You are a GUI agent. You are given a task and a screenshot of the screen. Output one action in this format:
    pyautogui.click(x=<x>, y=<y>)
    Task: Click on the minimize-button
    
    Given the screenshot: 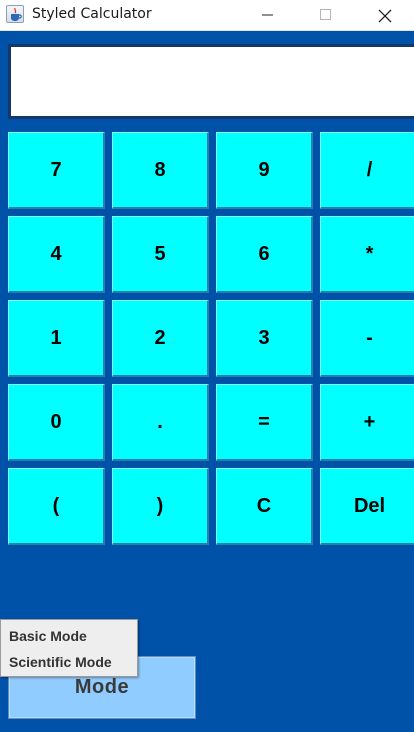 What is the action you would take?
    pyautogui.click(x=268, y=15)
    